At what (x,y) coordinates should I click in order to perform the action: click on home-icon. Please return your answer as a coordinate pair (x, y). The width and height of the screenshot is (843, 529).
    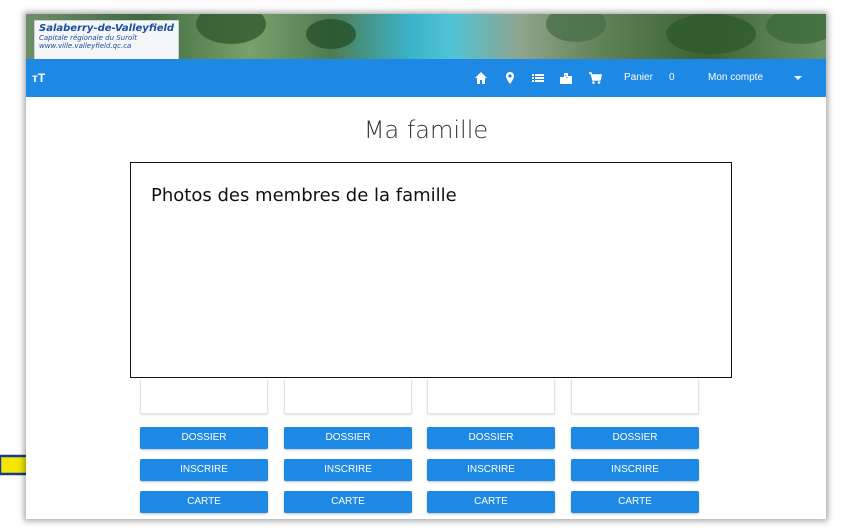
    Looking at the image, I should click on (481, 78).